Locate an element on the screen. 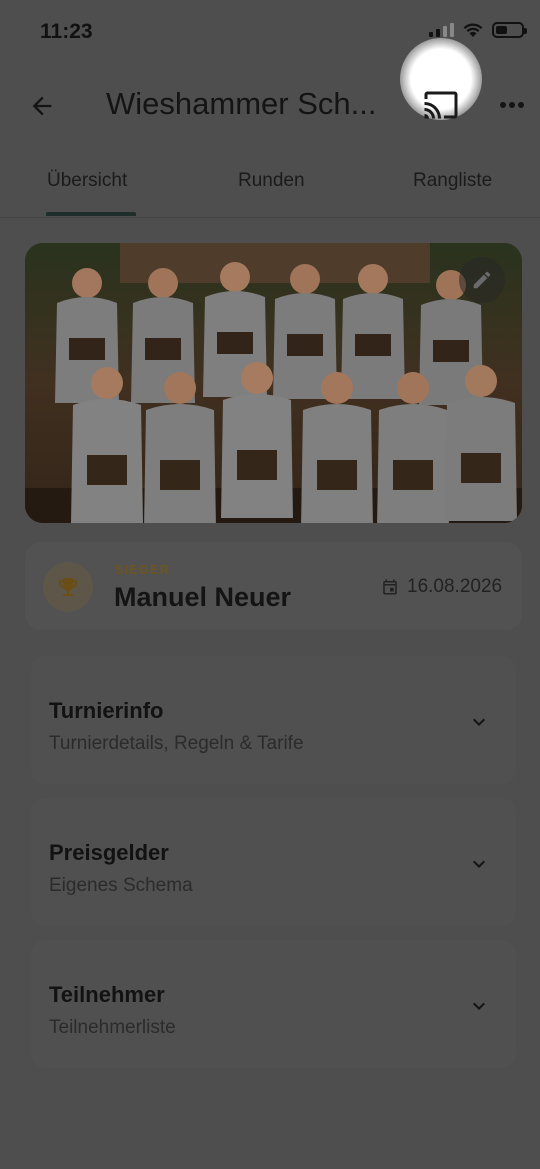 The image size is (540, 1169). cast-icon is located at coordinates (441, 105).